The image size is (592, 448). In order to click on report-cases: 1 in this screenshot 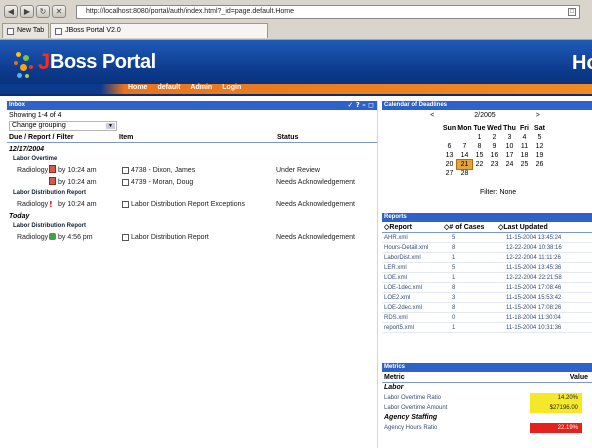, I will do `click(454, 258)`.